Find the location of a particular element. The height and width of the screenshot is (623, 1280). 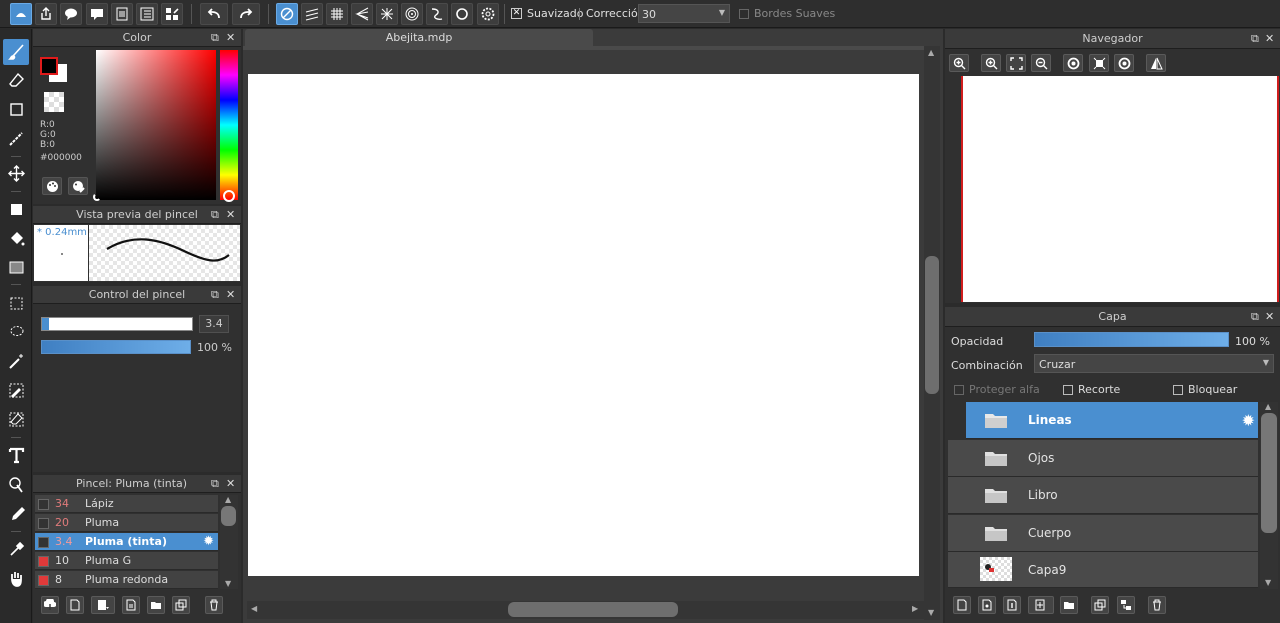

brush-size-slider is located at coordinates (117, 324).